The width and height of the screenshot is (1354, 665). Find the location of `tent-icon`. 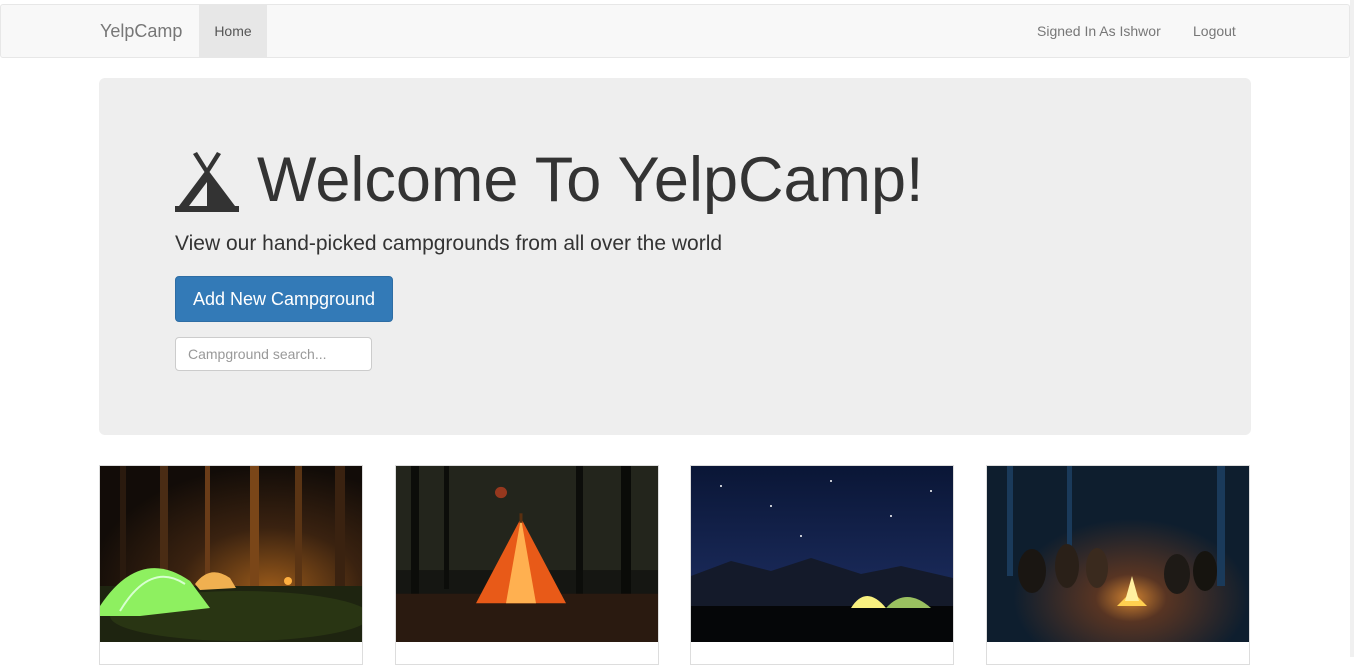

tent-icon is located at coordinates (207, 182).